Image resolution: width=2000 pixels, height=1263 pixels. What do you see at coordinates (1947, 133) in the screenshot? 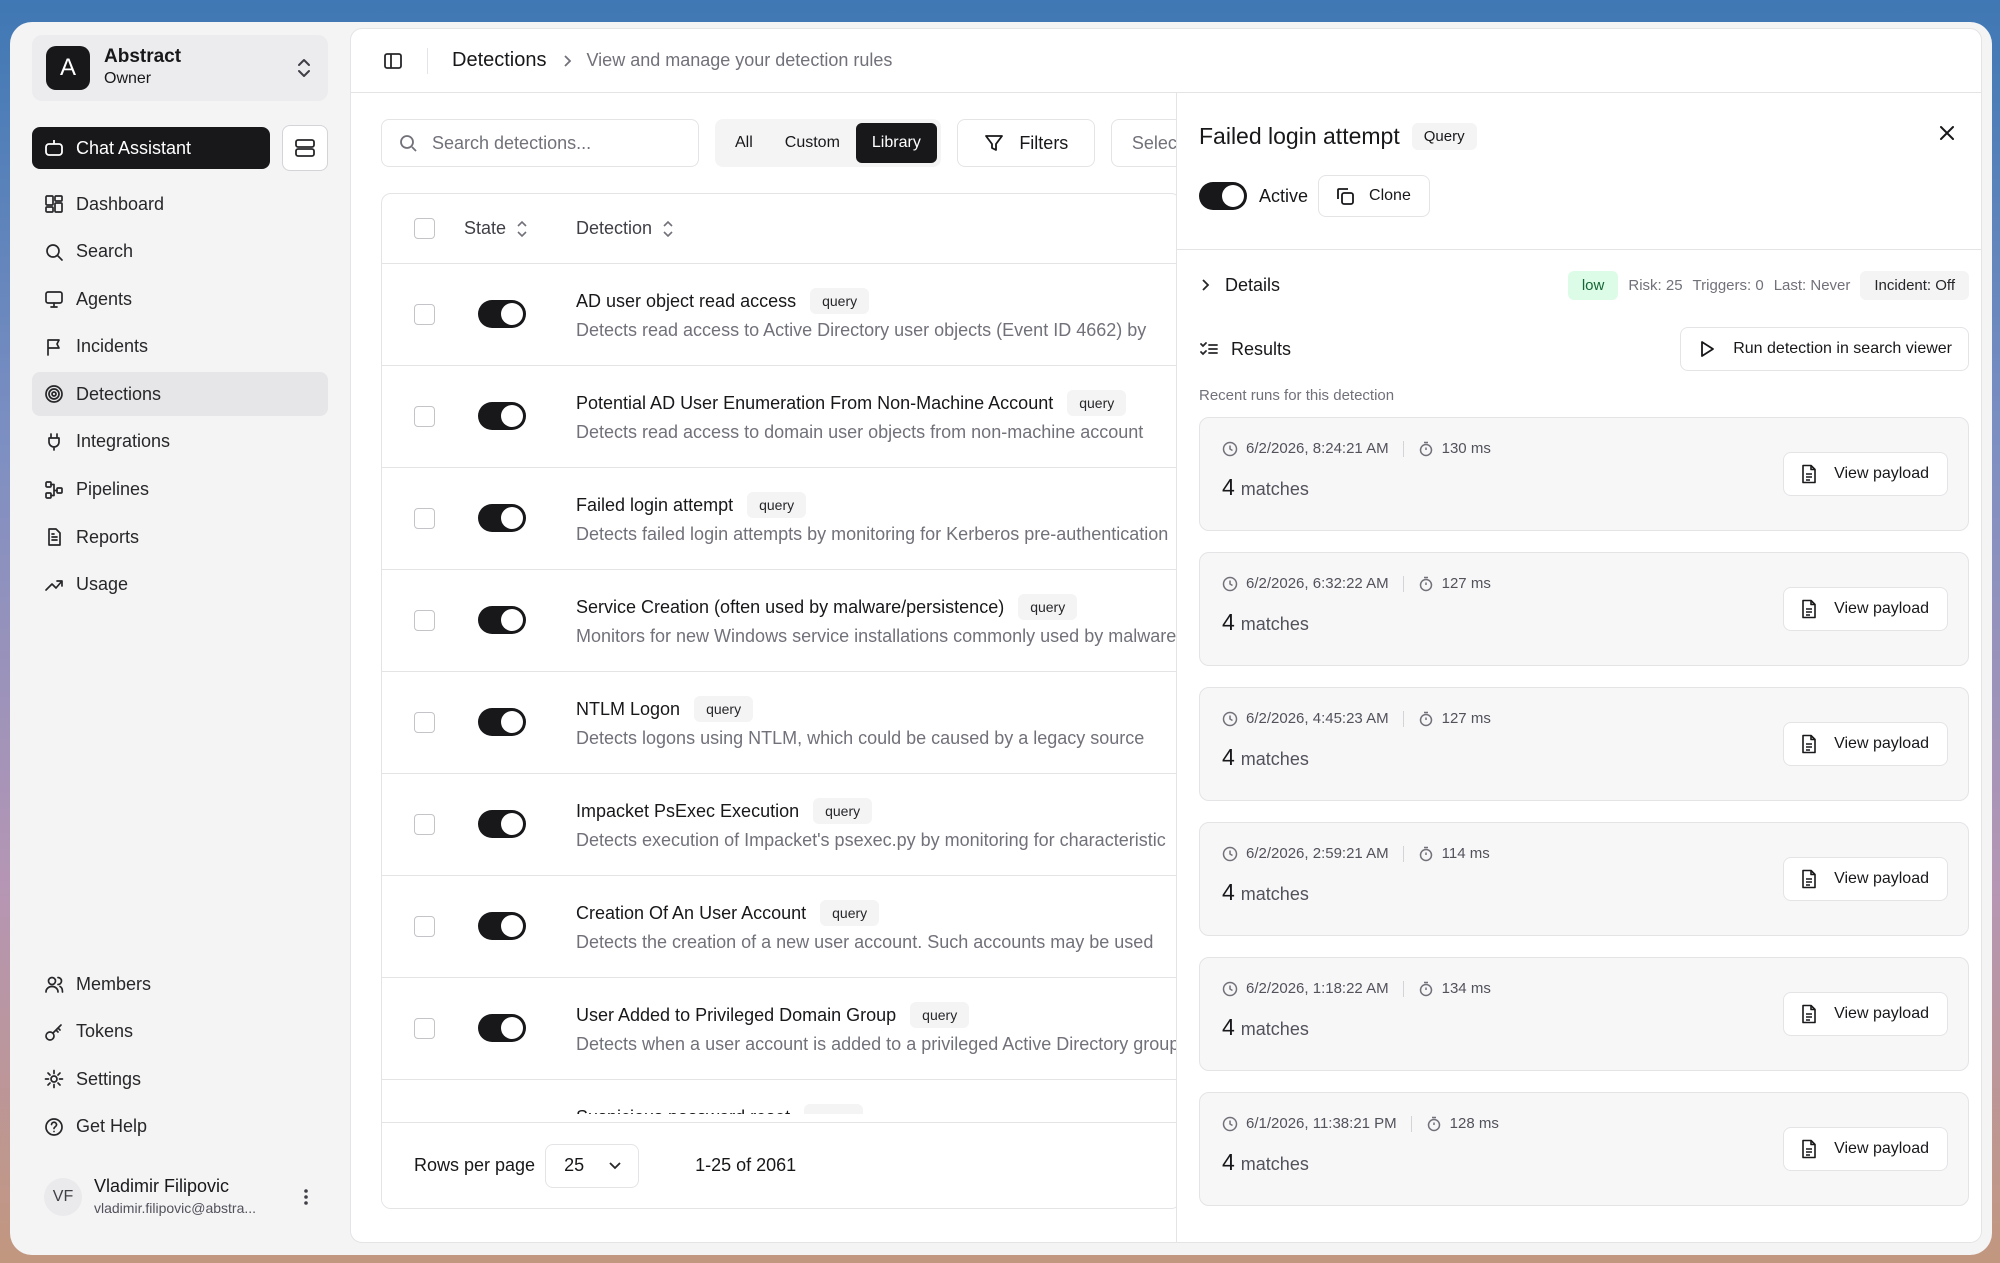
I see `close-icon` at bounding box center [1947, 133].